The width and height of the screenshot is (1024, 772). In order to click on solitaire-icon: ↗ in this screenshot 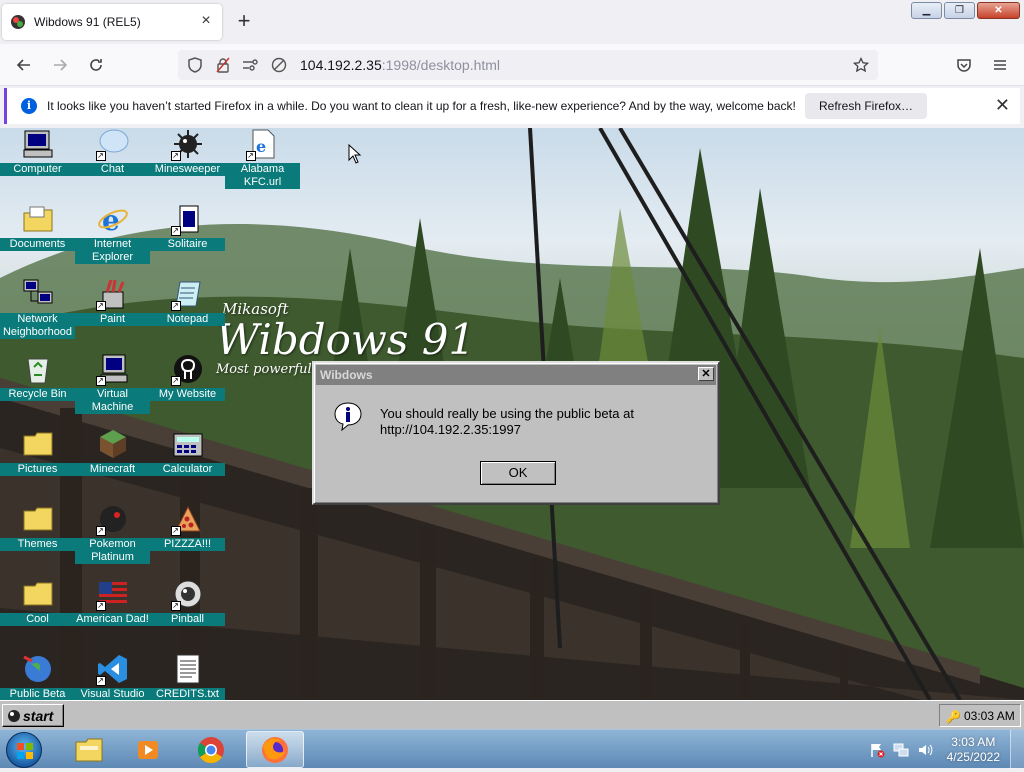, I will do `click(187, 219)`.